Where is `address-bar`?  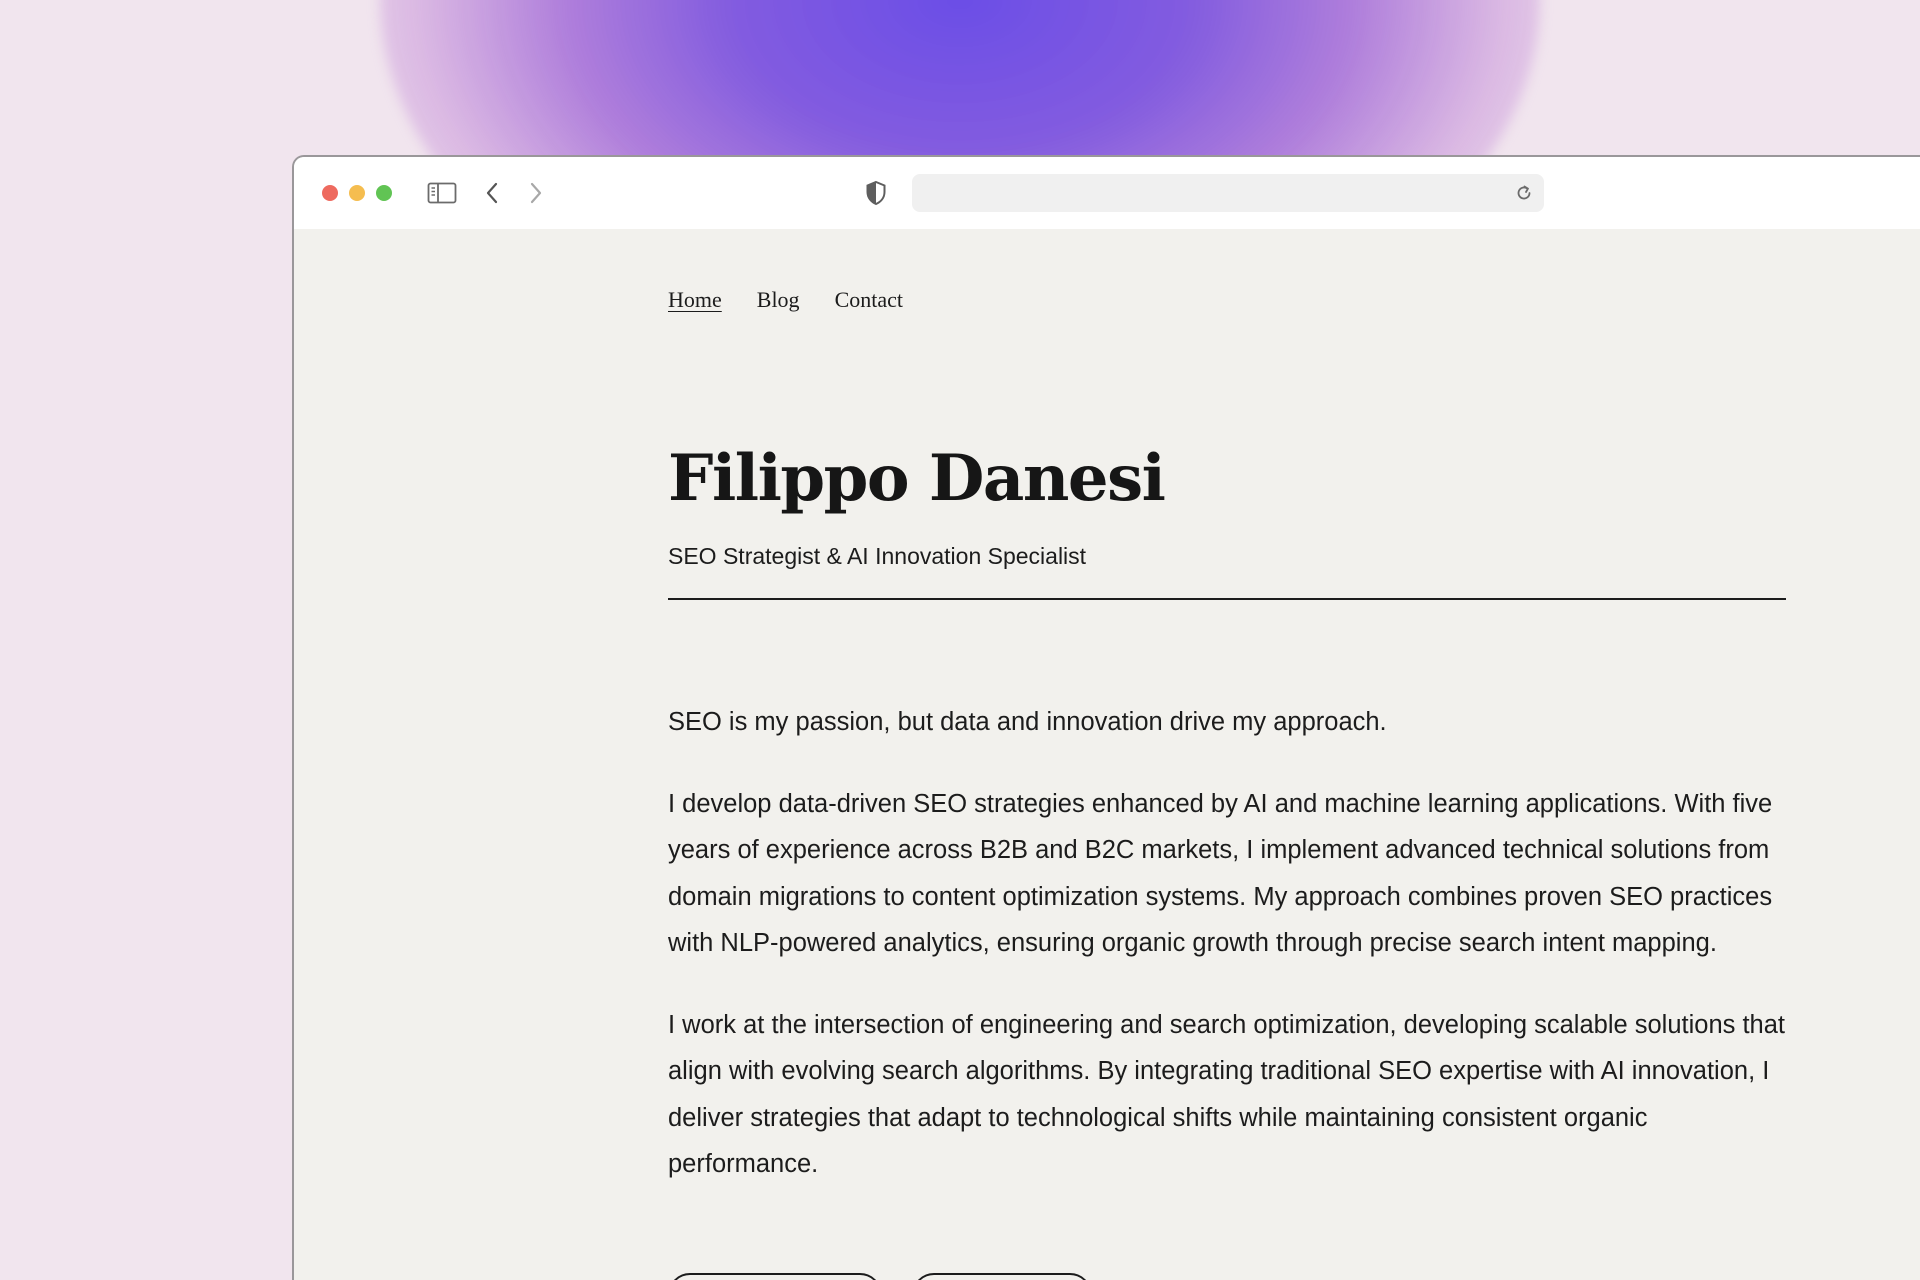 address-bar is located at coordinates (1228, 193).